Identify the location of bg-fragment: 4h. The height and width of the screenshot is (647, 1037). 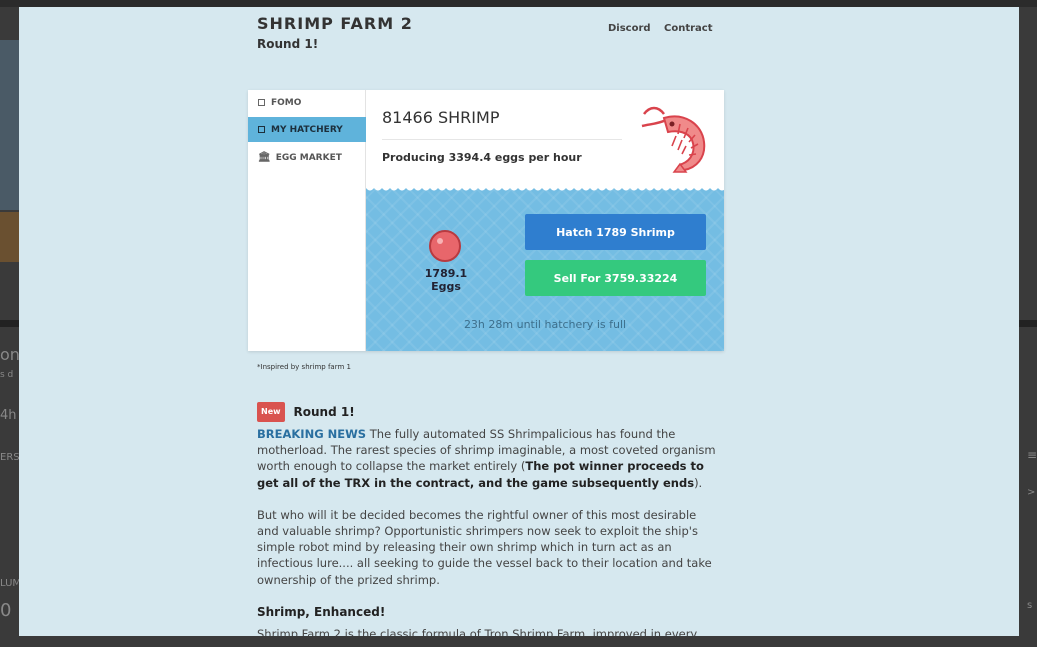
(8, 415).